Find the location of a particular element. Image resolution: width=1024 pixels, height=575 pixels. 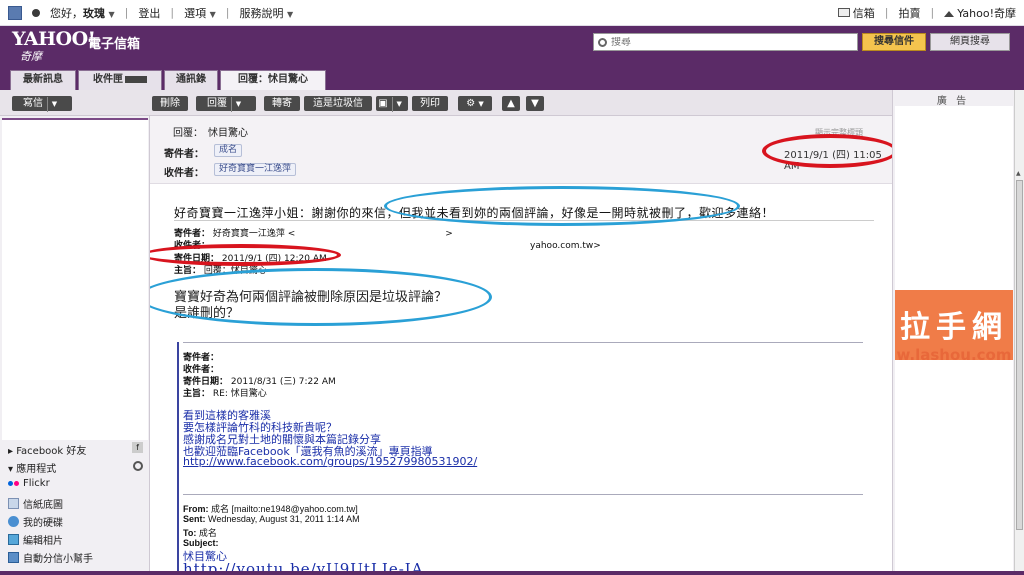

sidebar-item-stationery: 信紙底圖 is located at coordinates (35, 503).